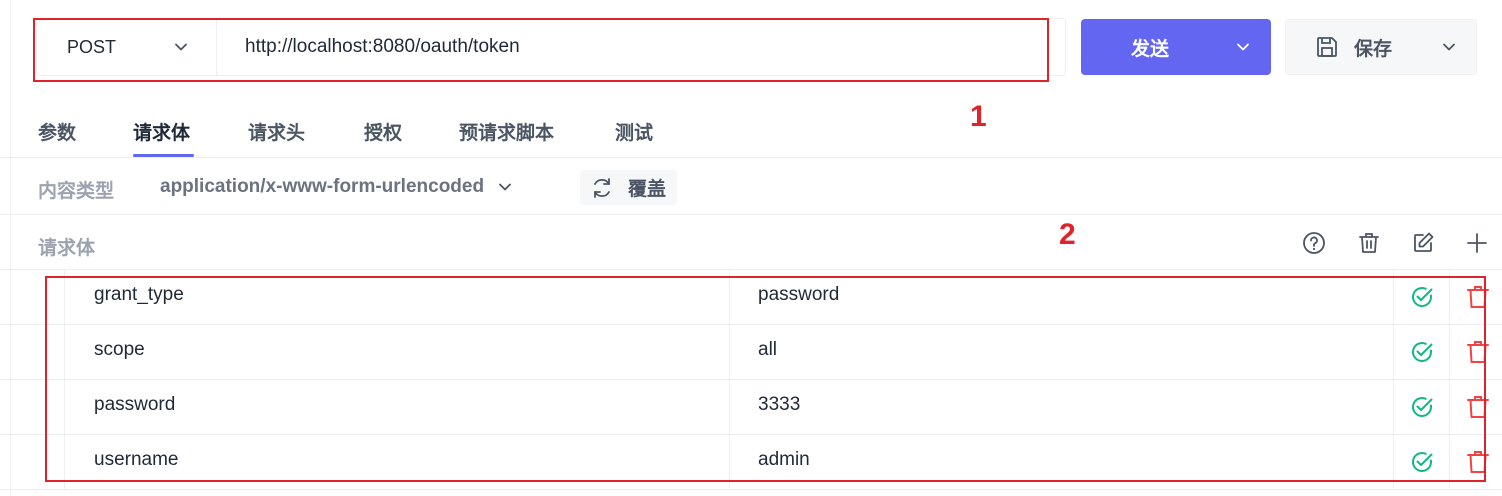  What do you see at coordinates (276, 131) in the screenshot?
I see `tab-headers: 请求头` at bounding box center [276, 131].